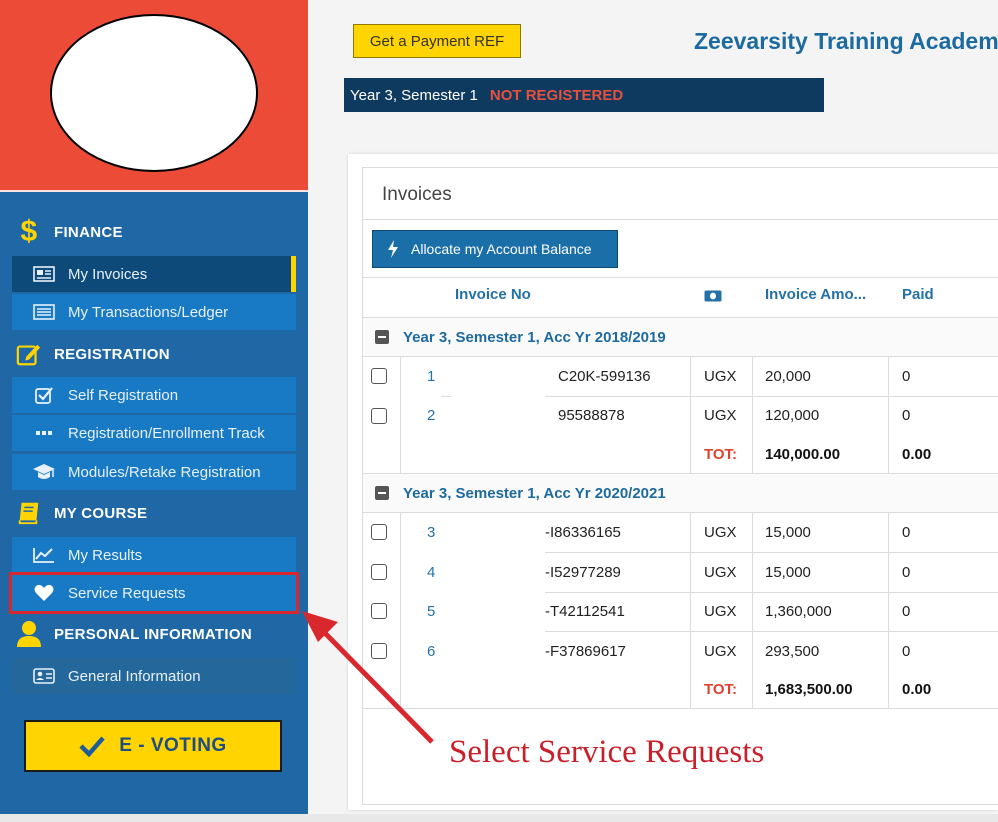 The image size is (998, 822). Describe the element at coordinates (680, 277) in the screenshot. I see `table-top-border` at that location.